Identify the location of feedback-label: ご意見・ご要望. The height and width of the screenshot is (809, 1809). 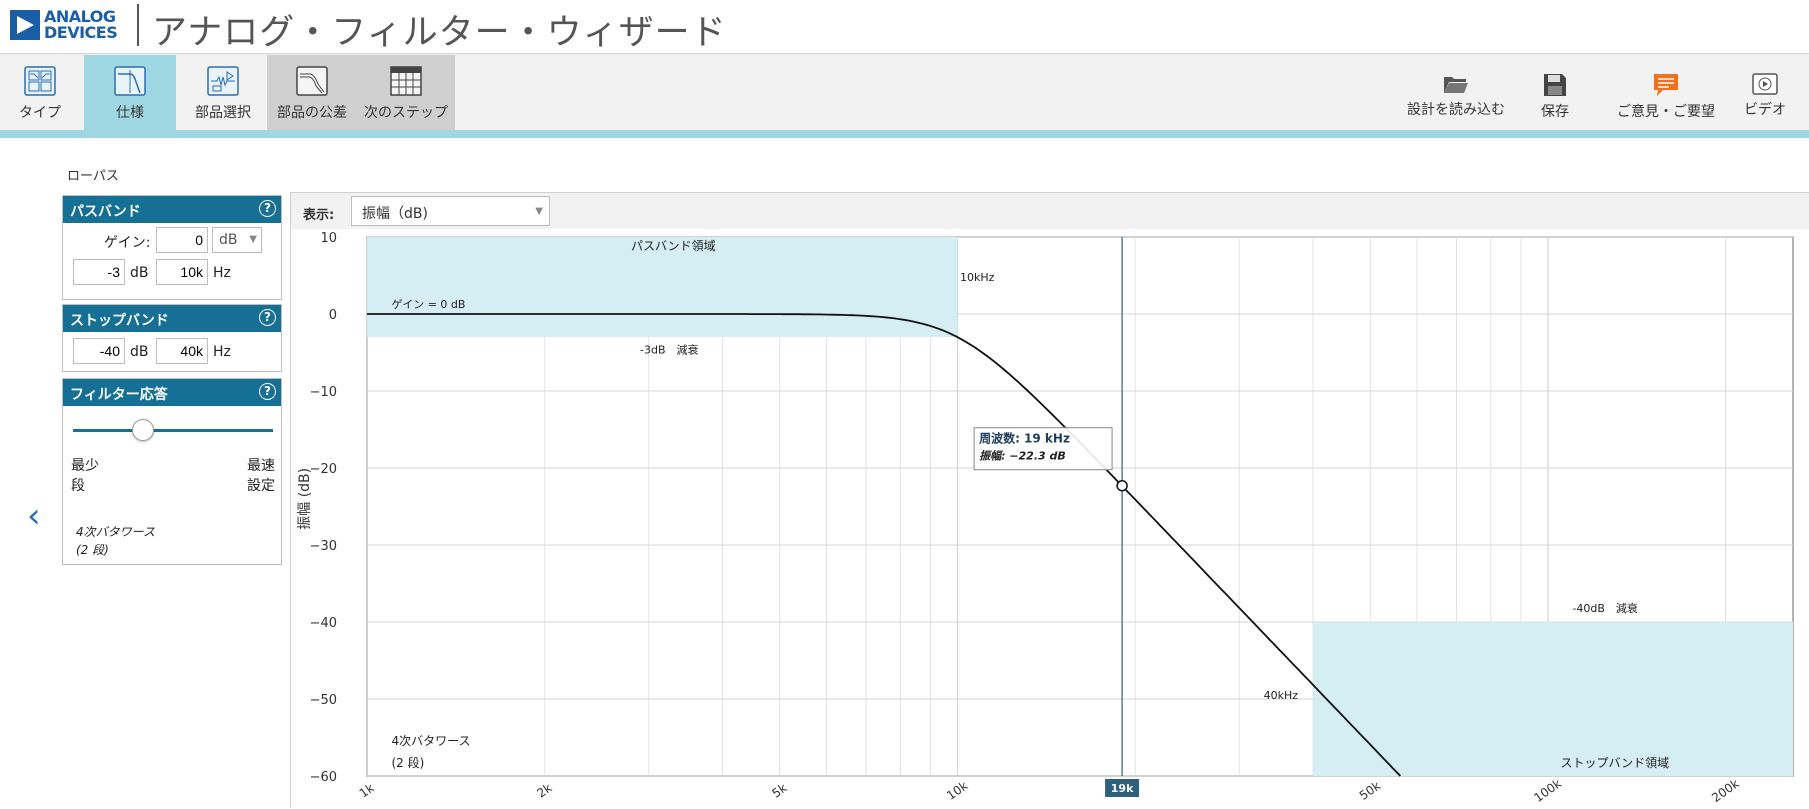
(1666, 112).